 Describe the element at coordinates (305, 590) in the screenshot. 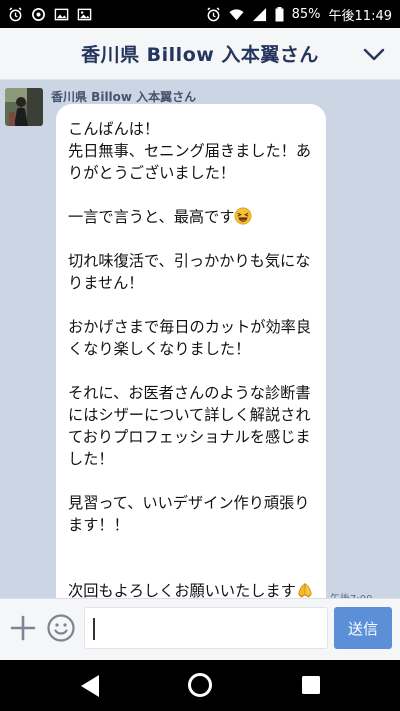

I see `folded-hands-icon` at that location.